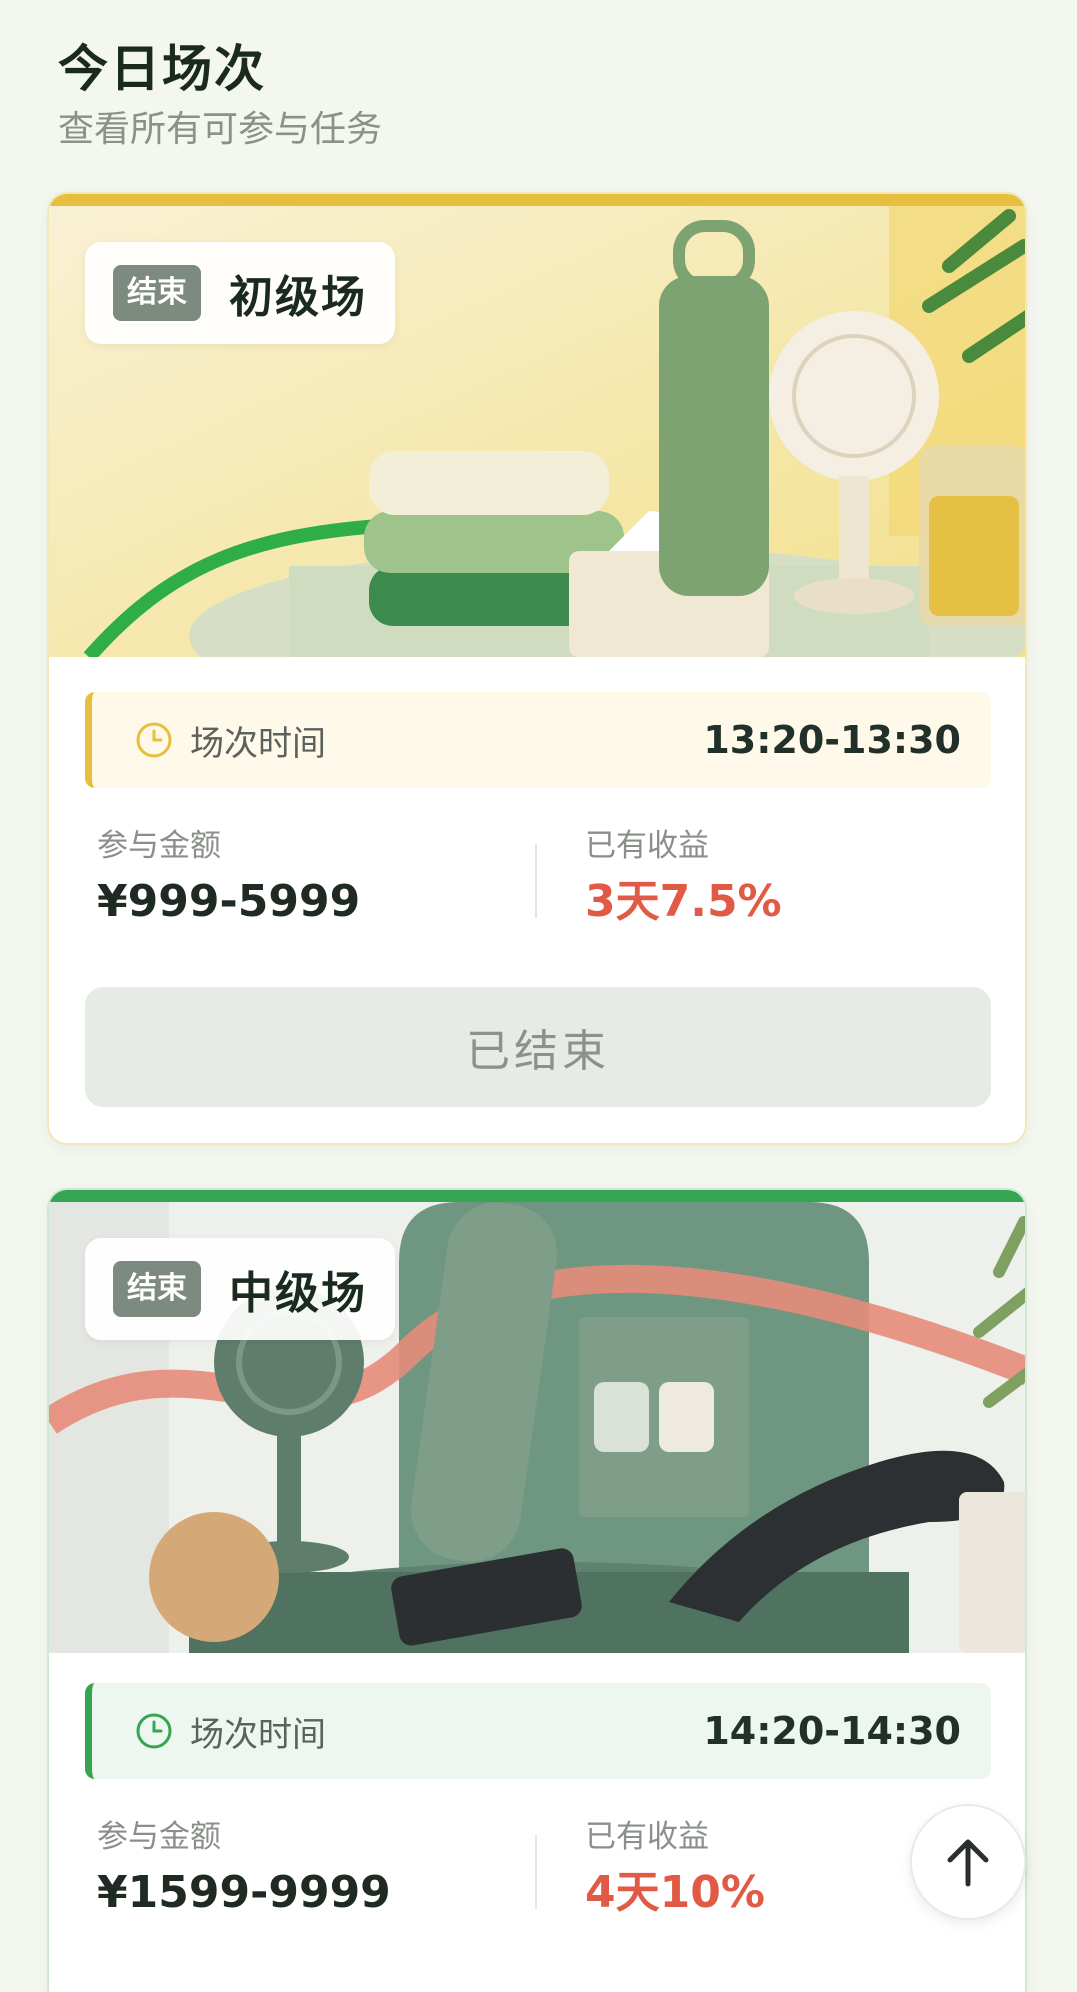 The width and height of the screenshot is (1077, 1992). I want to click on amount-stat: 参与金额 ¥999-5999, so click(228, 879).